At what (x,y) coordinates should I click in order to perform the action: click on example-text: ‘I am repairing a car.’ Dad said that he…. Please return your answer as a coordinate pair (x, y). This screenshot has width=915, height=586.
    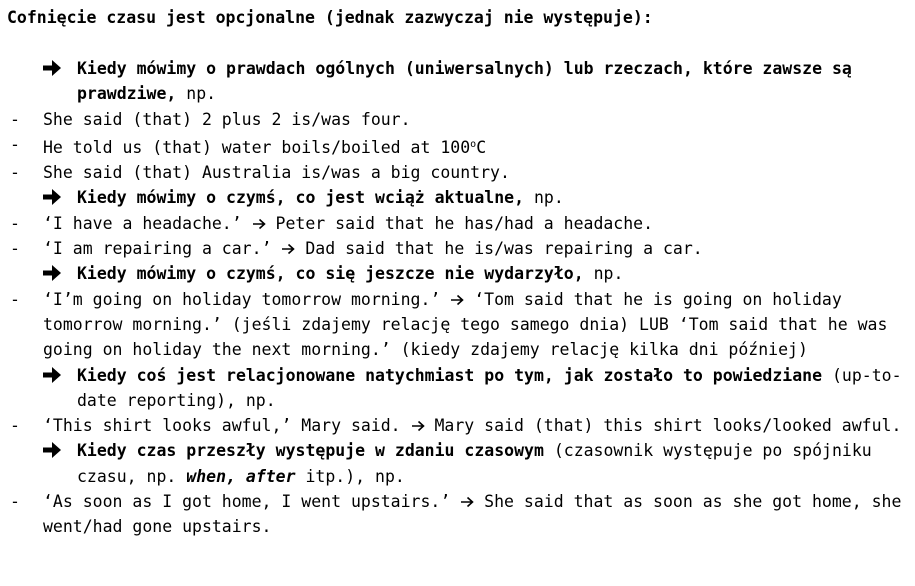
    Looking at the image, I should click on (475, 248).